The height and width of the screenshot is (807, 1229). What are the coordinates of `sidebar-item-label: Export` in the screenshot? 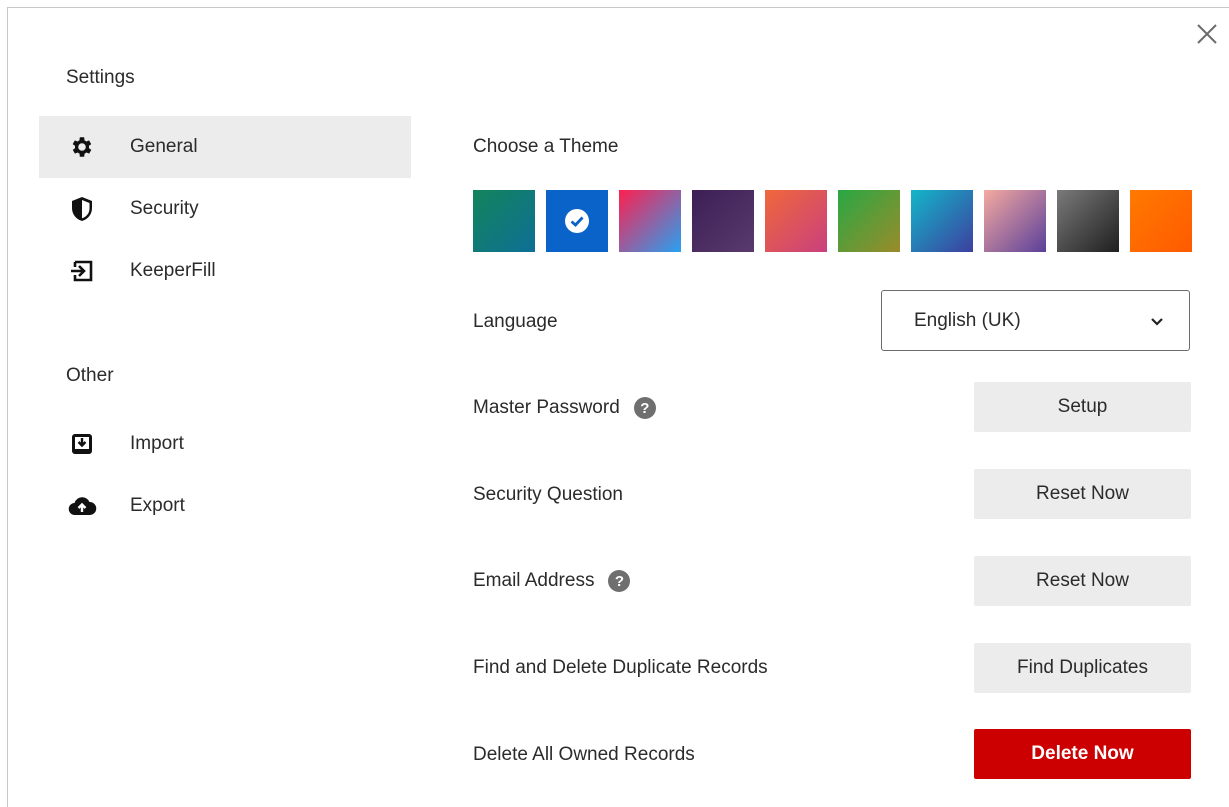 It's located at (157, 505).